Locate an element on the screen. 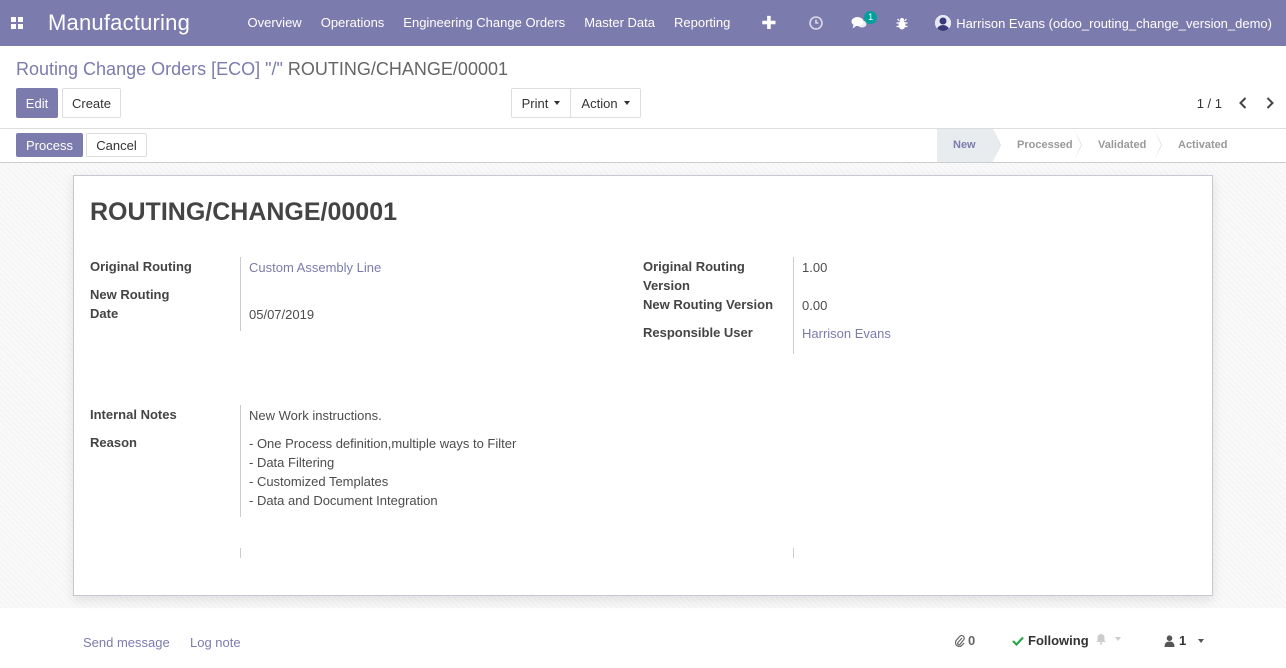 Image resolution: width=1286 pixels, height=668 pixels. followers-count: 1 is located at coordinates (1183, 640).